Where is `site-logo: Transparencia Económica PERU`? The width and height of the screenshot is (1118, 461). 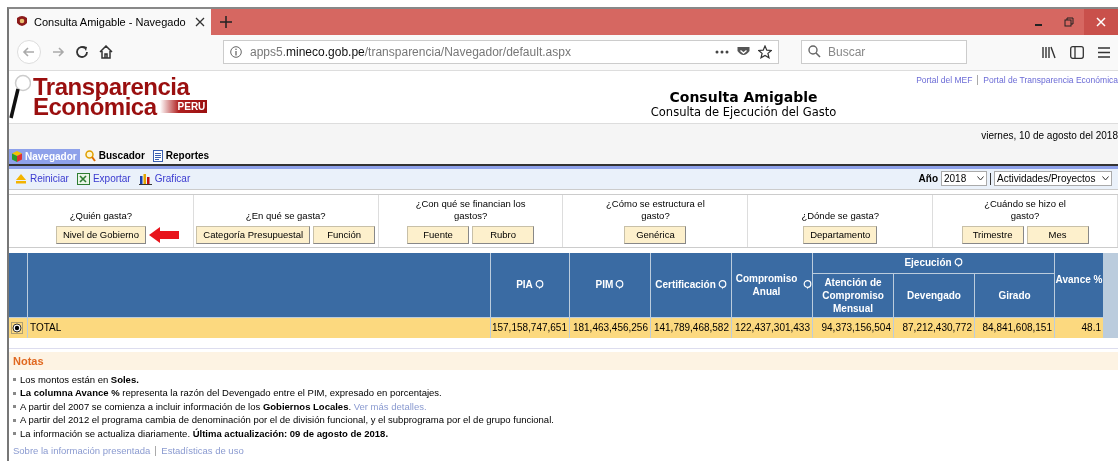 site-logo: Transparencia Económica PERU is located at coordinates (159, 96).